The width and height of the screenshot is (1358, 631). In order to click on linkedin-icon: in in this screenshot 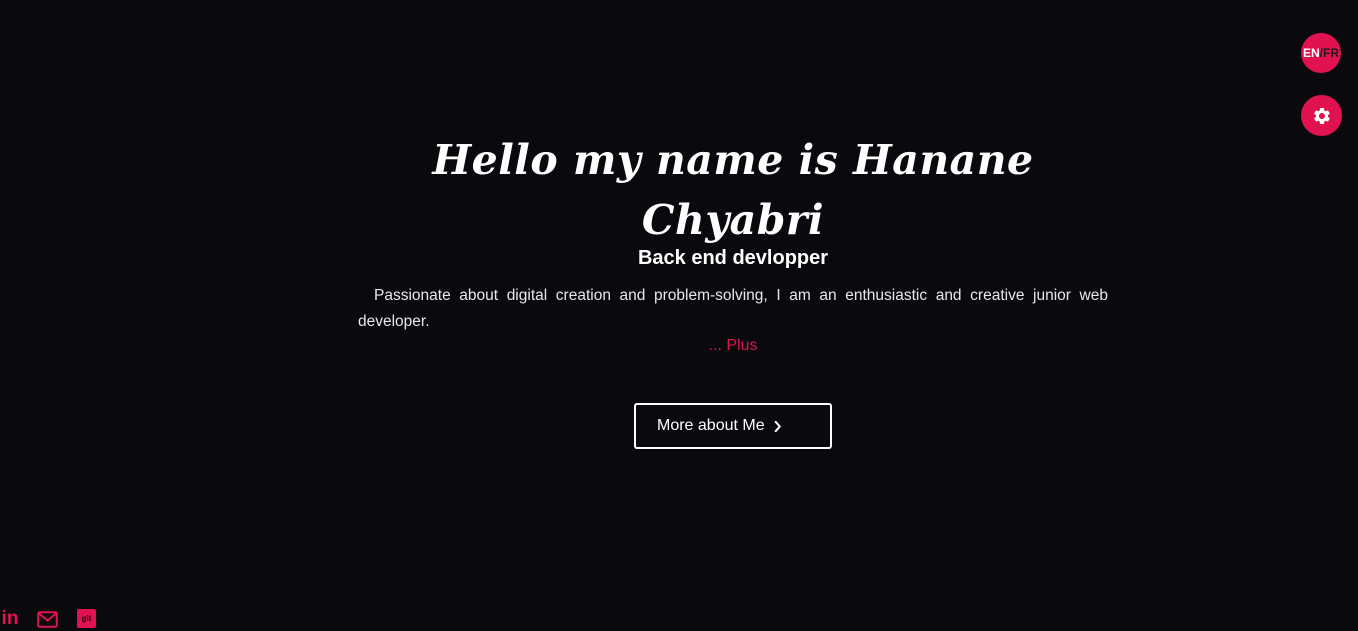, I will do `click(10, 618)`.